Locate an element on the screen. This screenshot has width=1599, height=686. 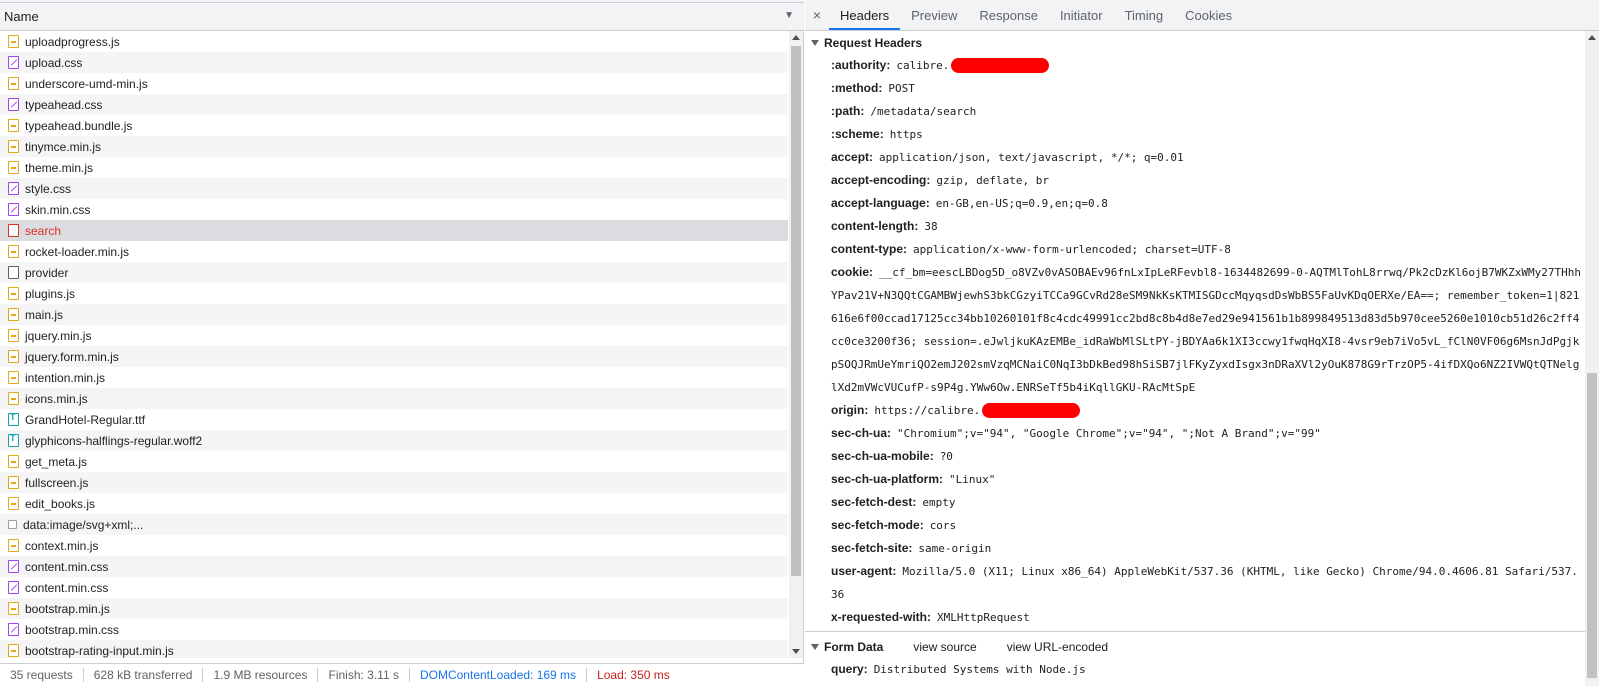
close-icon: × is located at coordinates (817, 15).